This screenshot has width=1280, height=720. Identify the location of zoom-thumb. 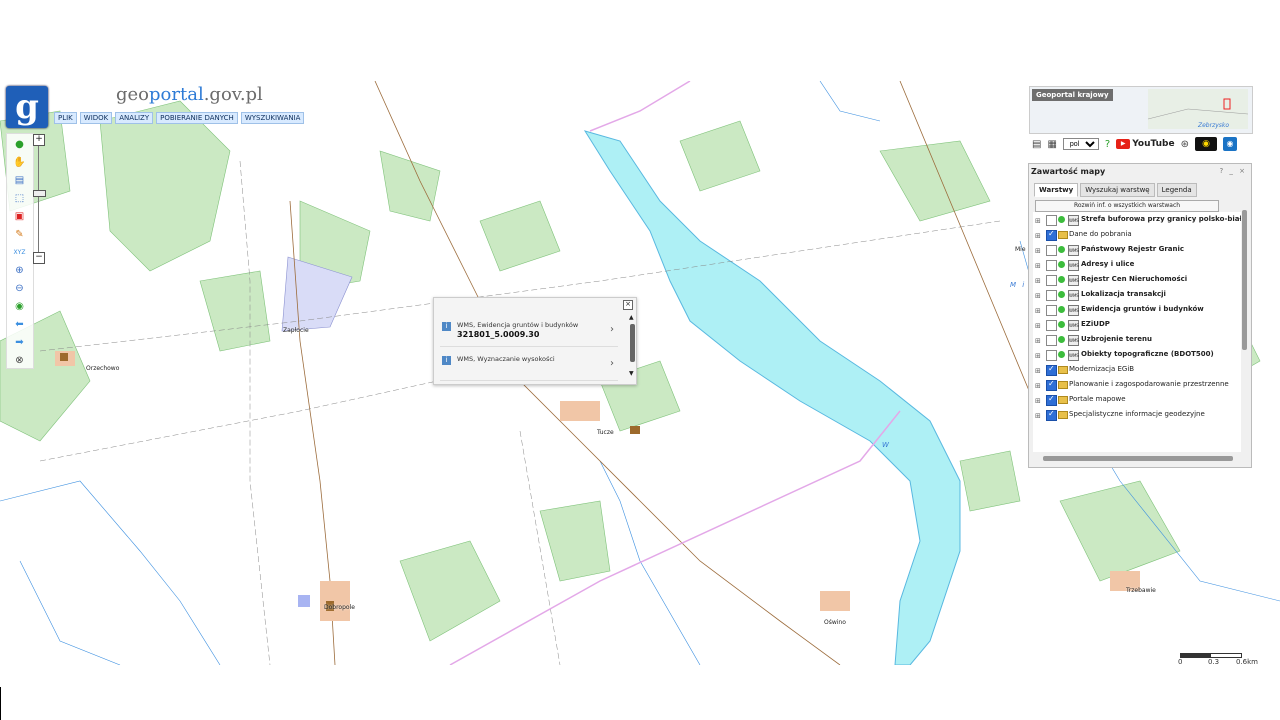
(39, 193).